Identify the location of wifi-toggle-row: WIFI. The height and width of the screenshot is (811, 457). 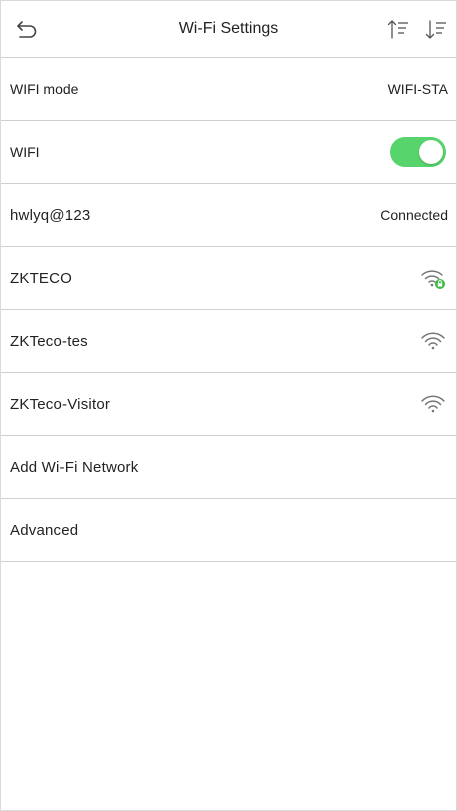
(228, 152).